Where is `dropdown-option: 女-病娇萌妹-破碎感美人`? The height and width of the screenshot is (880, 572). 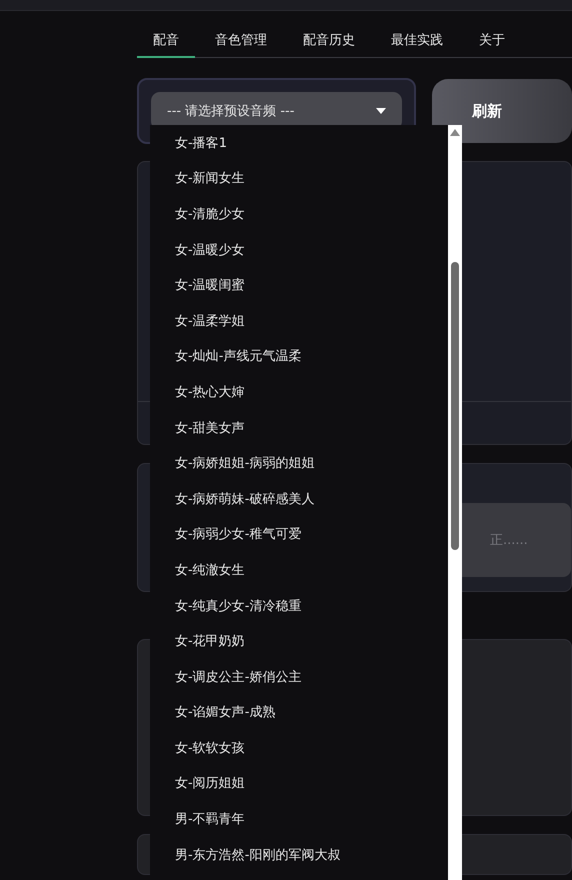
dropdown-option: 女-病娇萌妹-破碎感美人 is located at coordinates (299, 498).